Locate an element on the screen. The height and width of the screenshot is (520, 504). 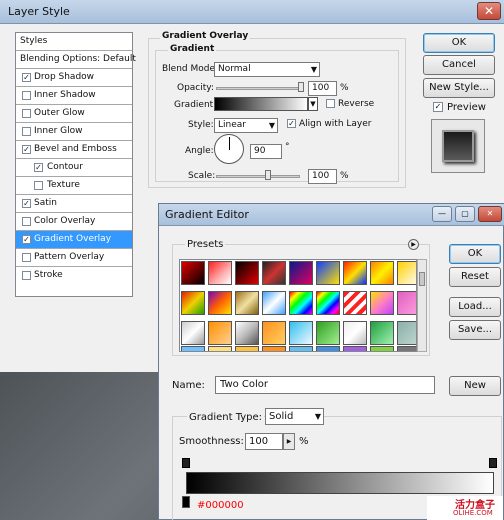
inner-shadow-item: Inner Shadow is located at coordinates (74, 96).